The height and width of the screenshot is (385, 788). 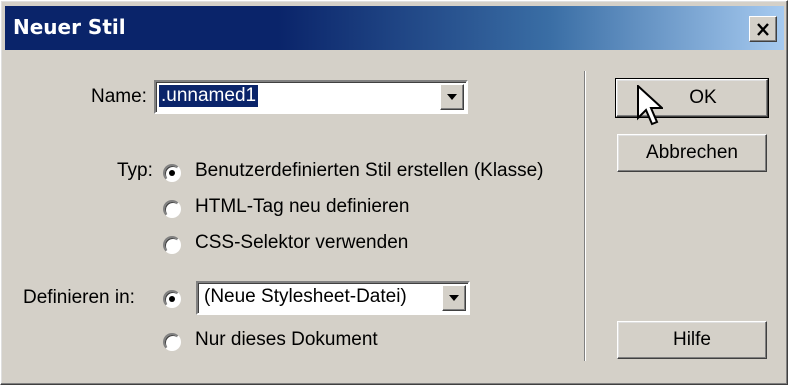 What do you see at coordinates (172, 209) in the screenshot?
I see `radio-type-html-tag` at bounding box center [172, 209].